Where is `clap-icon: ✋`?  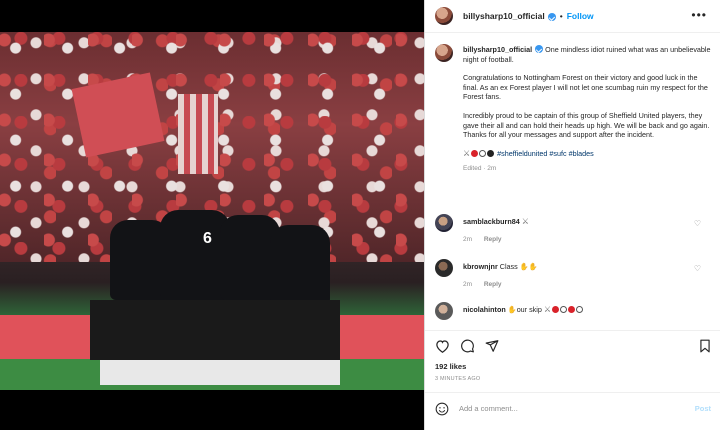
clap-icon: ✋ is located at coordinates (512, 309).